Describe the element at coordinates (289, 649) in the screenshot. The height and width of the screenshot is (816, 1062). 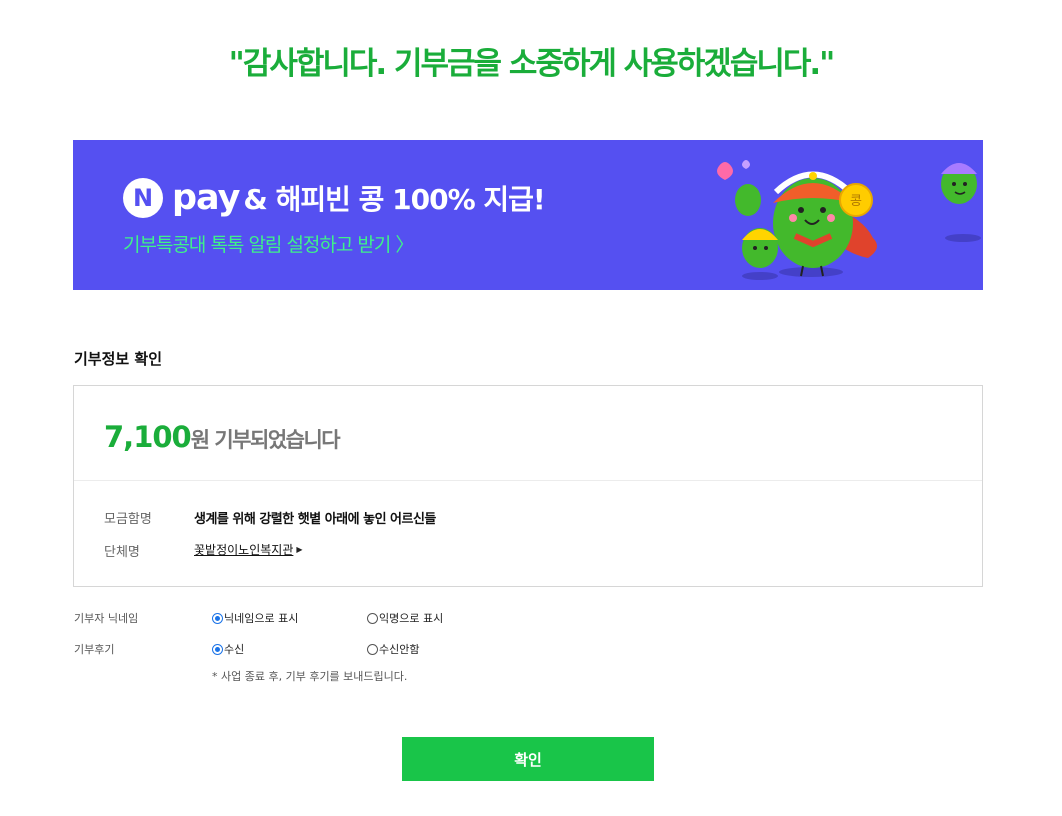
I see `radio-review-receive: 수신` at that location.